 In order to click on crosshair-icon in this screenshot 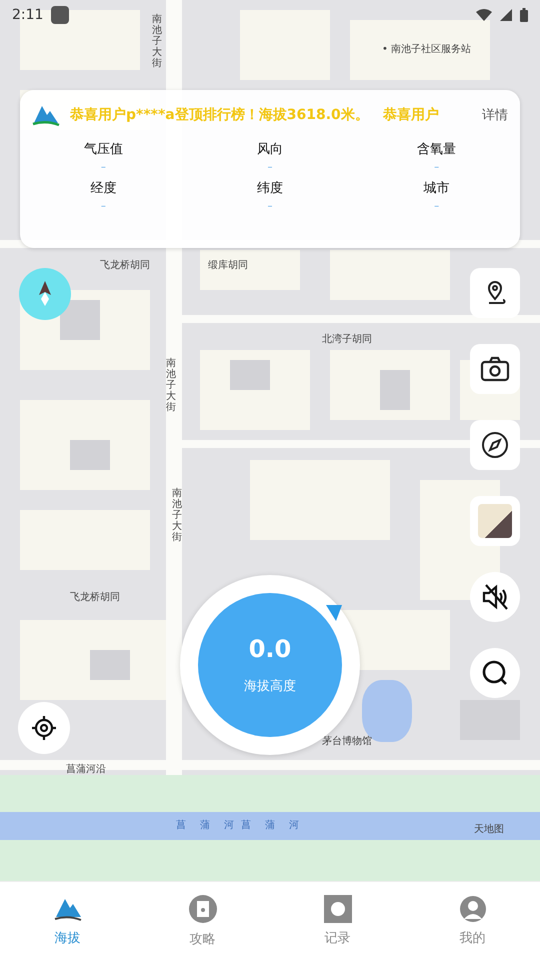, I will do `click(44, 728)`.